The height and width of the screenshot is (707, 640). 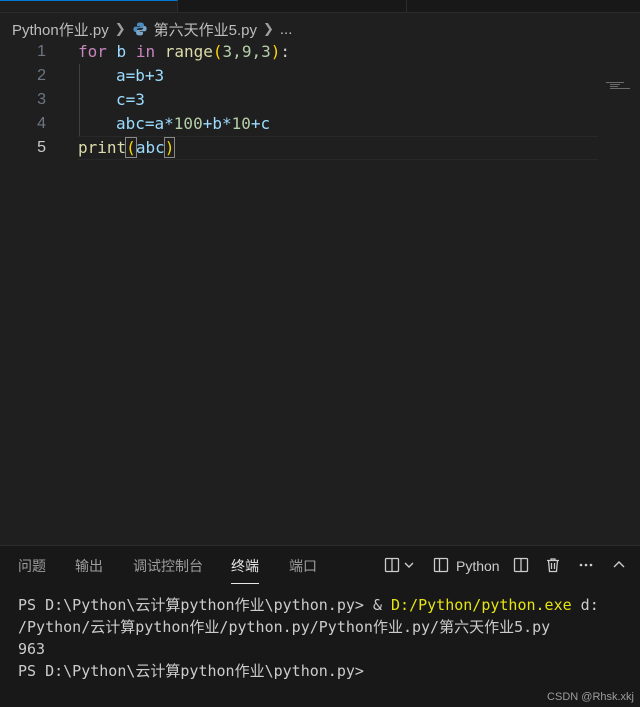 What do you see at coordinates (260, 123) in the screenshot?
I see `code-segment: +c` at bounding box center [260, 123].